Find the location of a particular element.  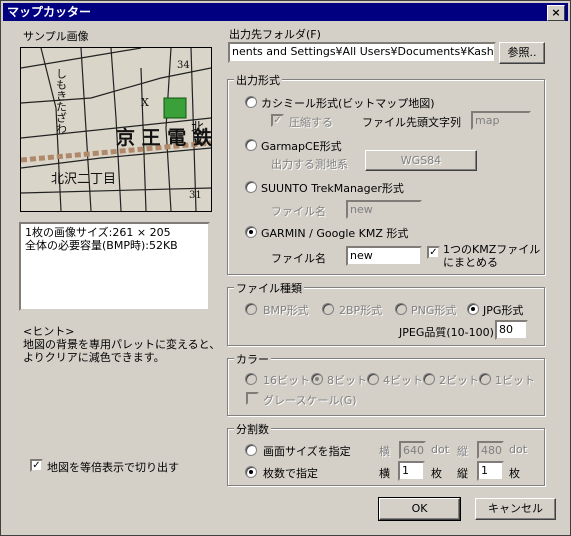

window-title: マップカッター is located at coordinates (49, 12).